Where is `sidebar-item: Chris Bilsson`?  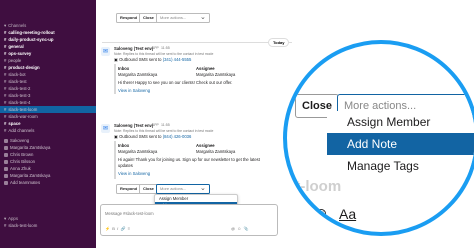 sidebar-item: Chris Bilsson is located at coordinates (19, 162).